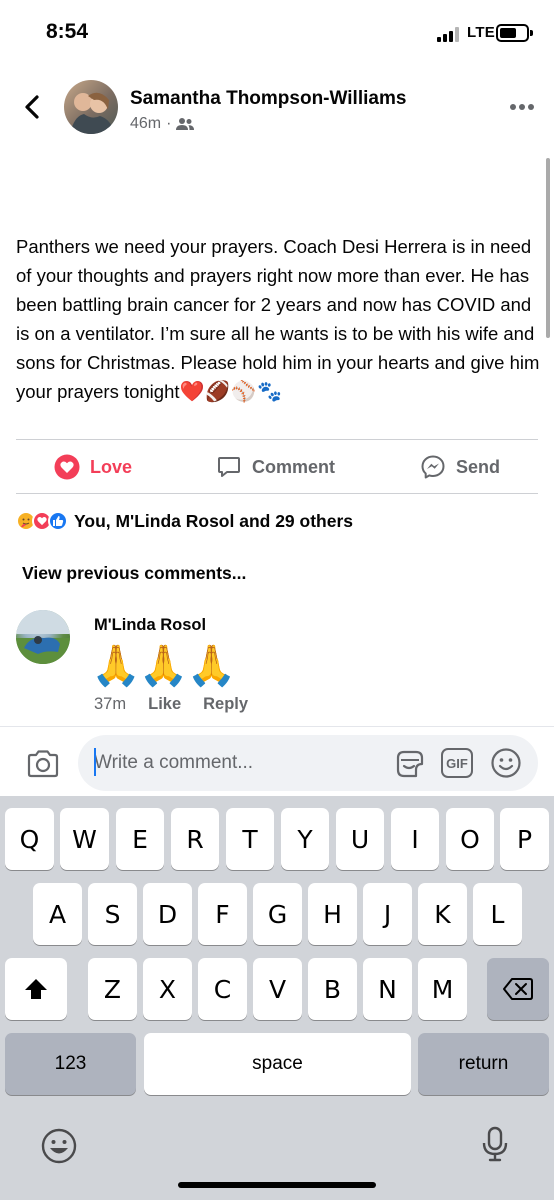 The height and width of the screenshot is (1200, 554). Describe the element at coordinates (495, 1144) in the screenshot. I see `microphone-icon` at that location.